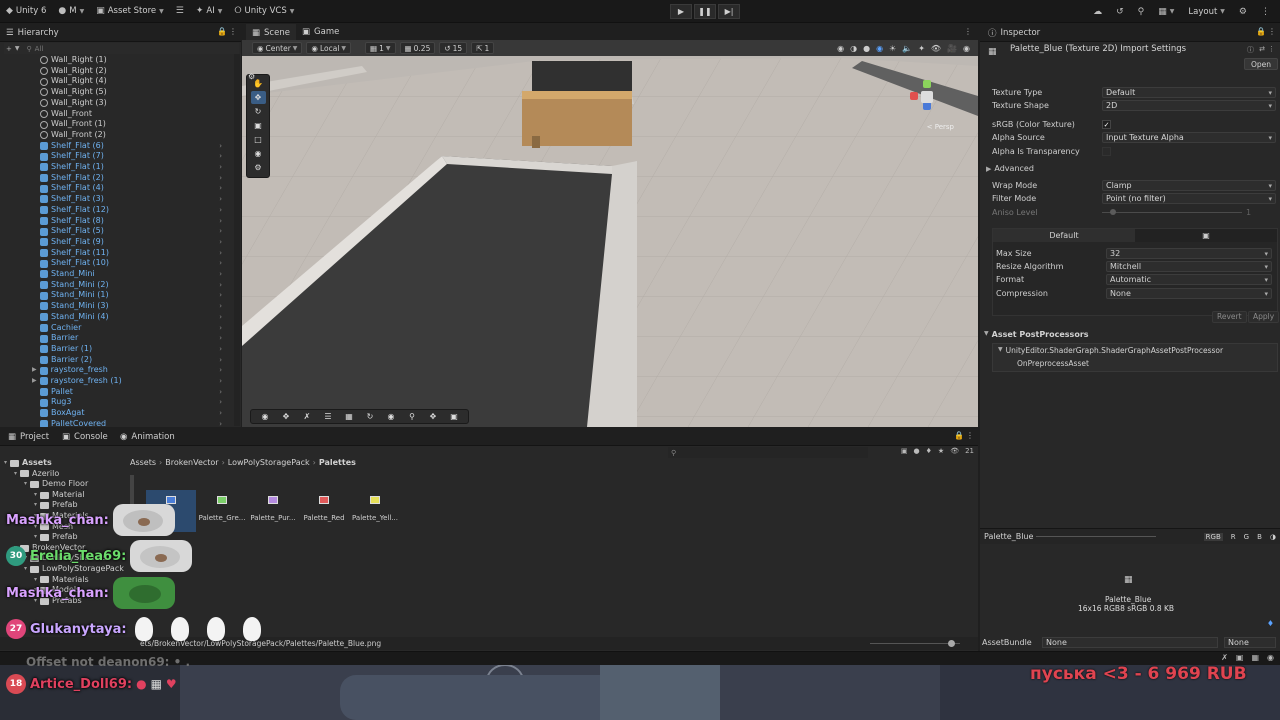 Image resolution: width=1280 pixels, height=720 pixels. Describe the element at coordinates (936, 48) in the screenshot. I see `hidden-objects-icon: 👁` at that location.